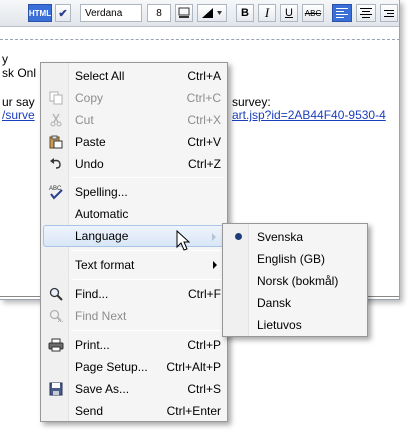  Describe the element at coordinates (134, 98) in the screenshot. I see `menu-item-copy: Copy Ctrl+C` at that location.